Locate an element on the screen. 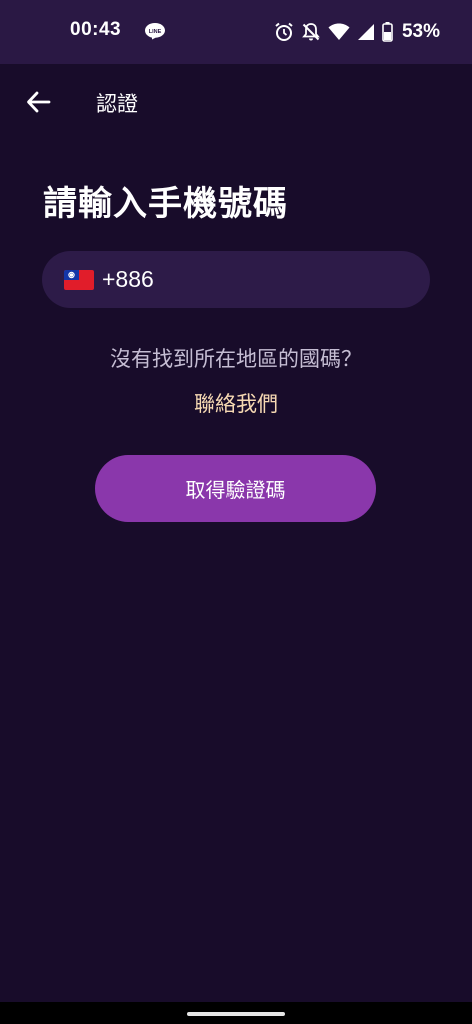 Image resolution: width=472 pixels, height=1024 pixels. battery-percent: 53% is located at coordinates (420, 31).